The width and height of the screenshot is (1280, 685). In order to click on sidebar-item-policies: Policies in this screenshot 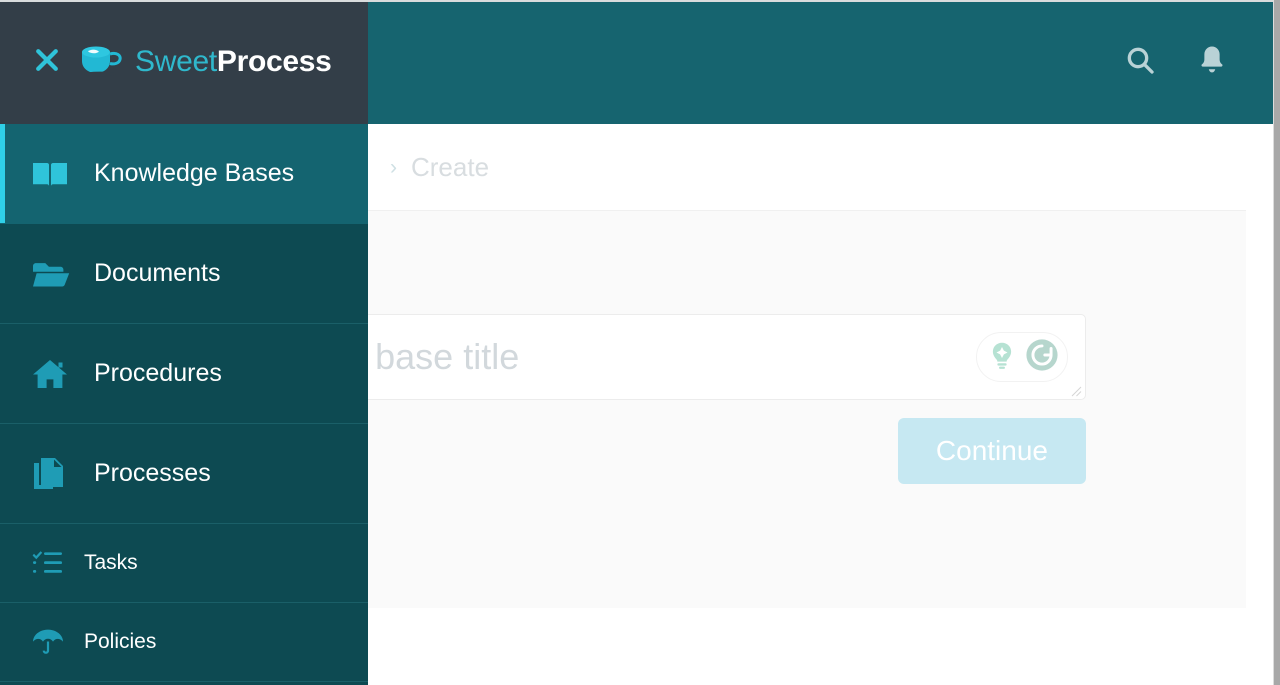, I will do `click(184, 642)`.